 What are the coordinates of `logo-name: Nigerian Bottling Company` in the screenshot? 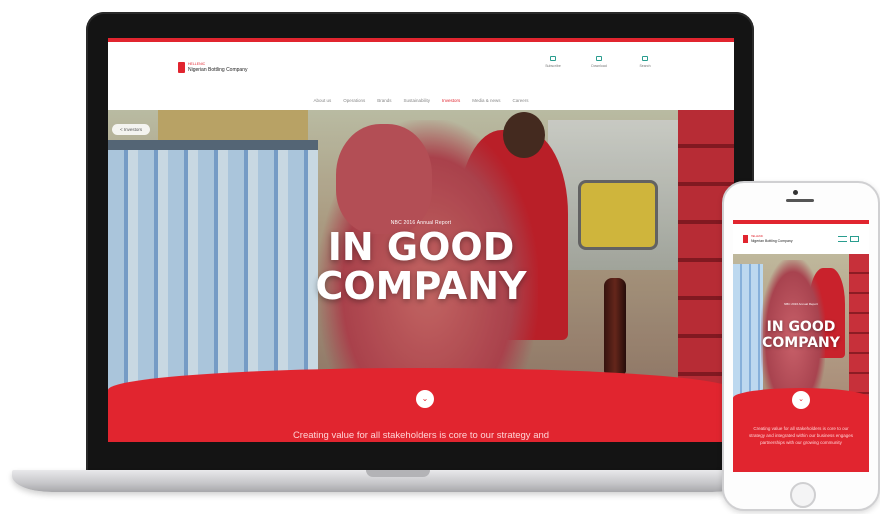 It's located at (218, 70).